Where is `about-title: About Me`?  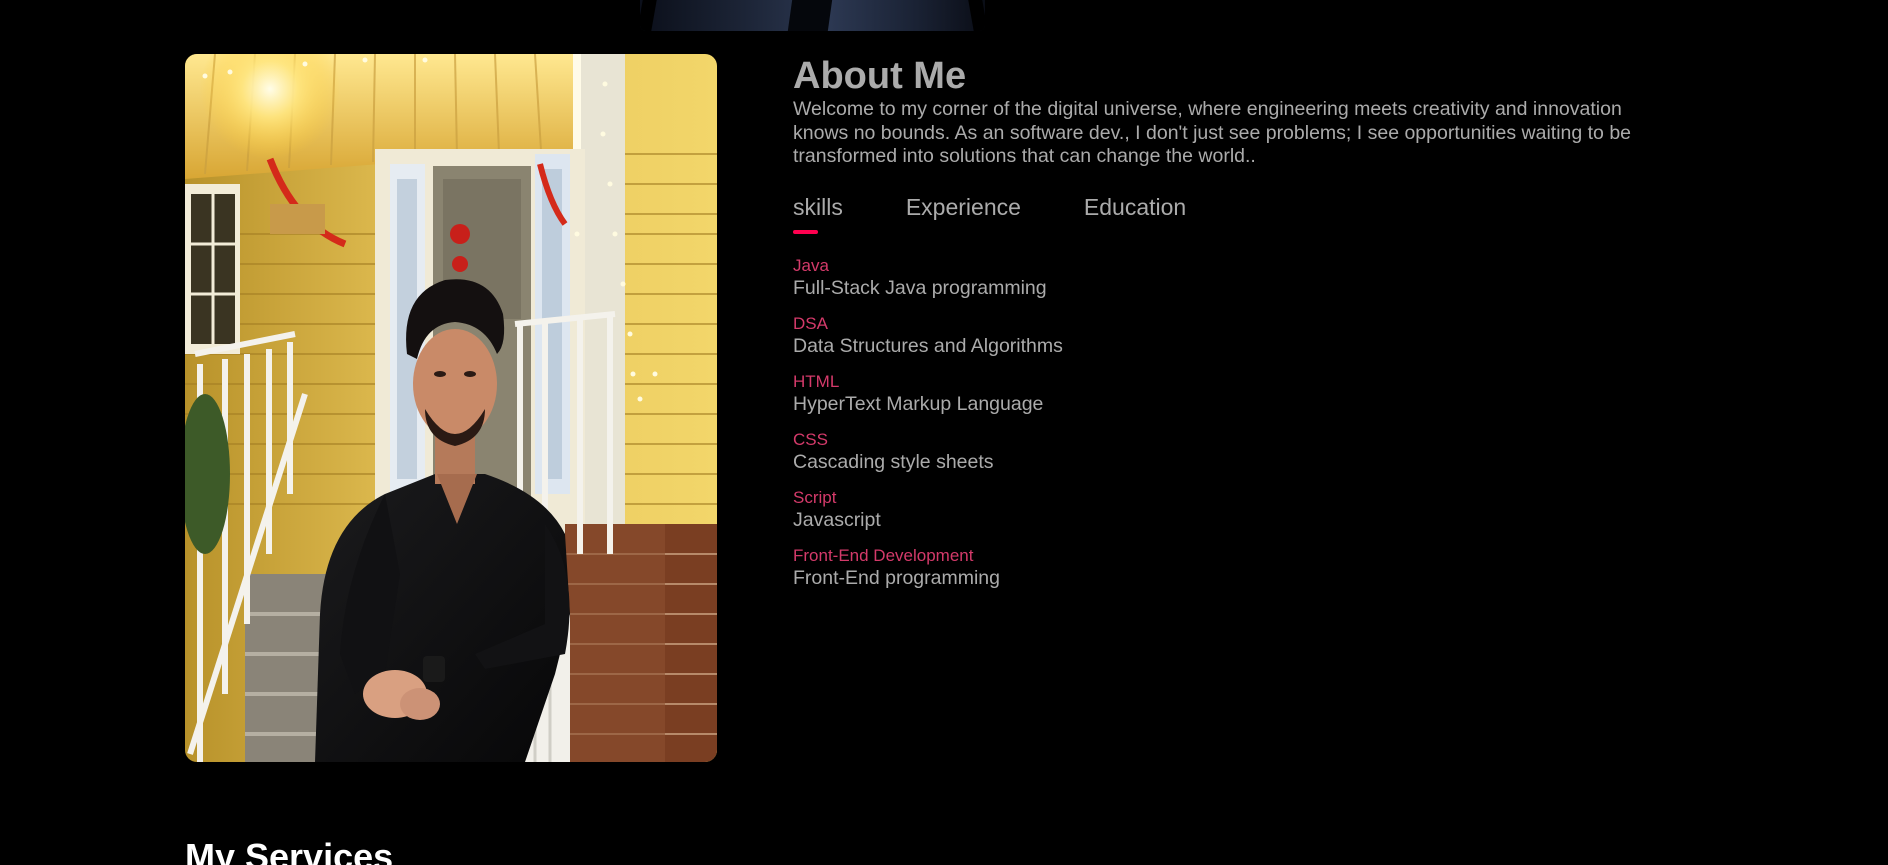 about-title: About Me is located at coordinates (880, 76).